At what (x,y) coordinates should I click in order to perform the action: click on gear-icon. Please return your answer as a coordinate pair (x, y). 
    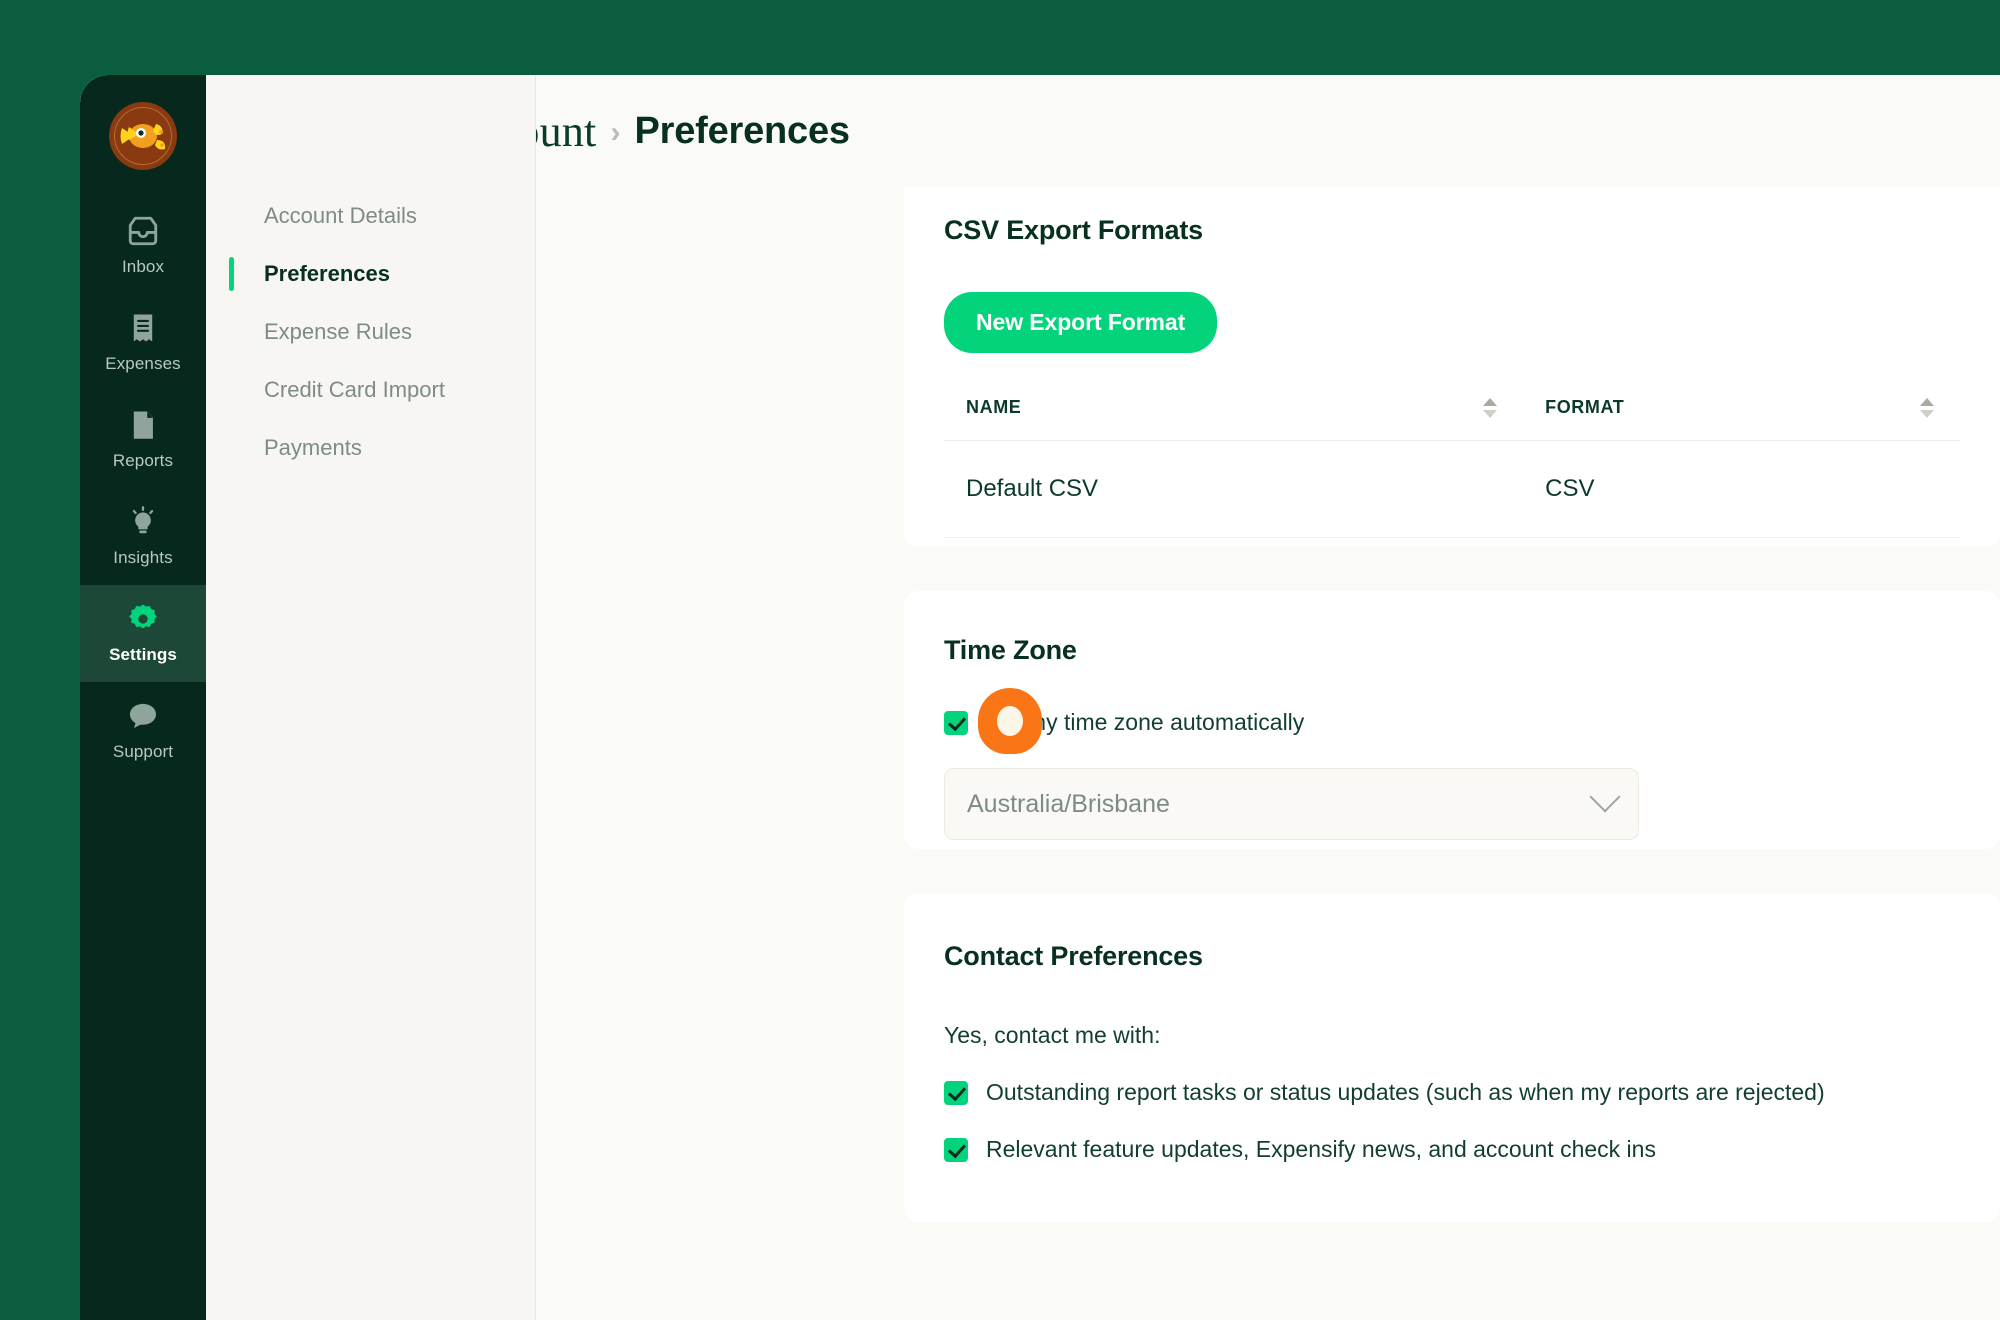
    Looking at the image, I should click on (143, 616).